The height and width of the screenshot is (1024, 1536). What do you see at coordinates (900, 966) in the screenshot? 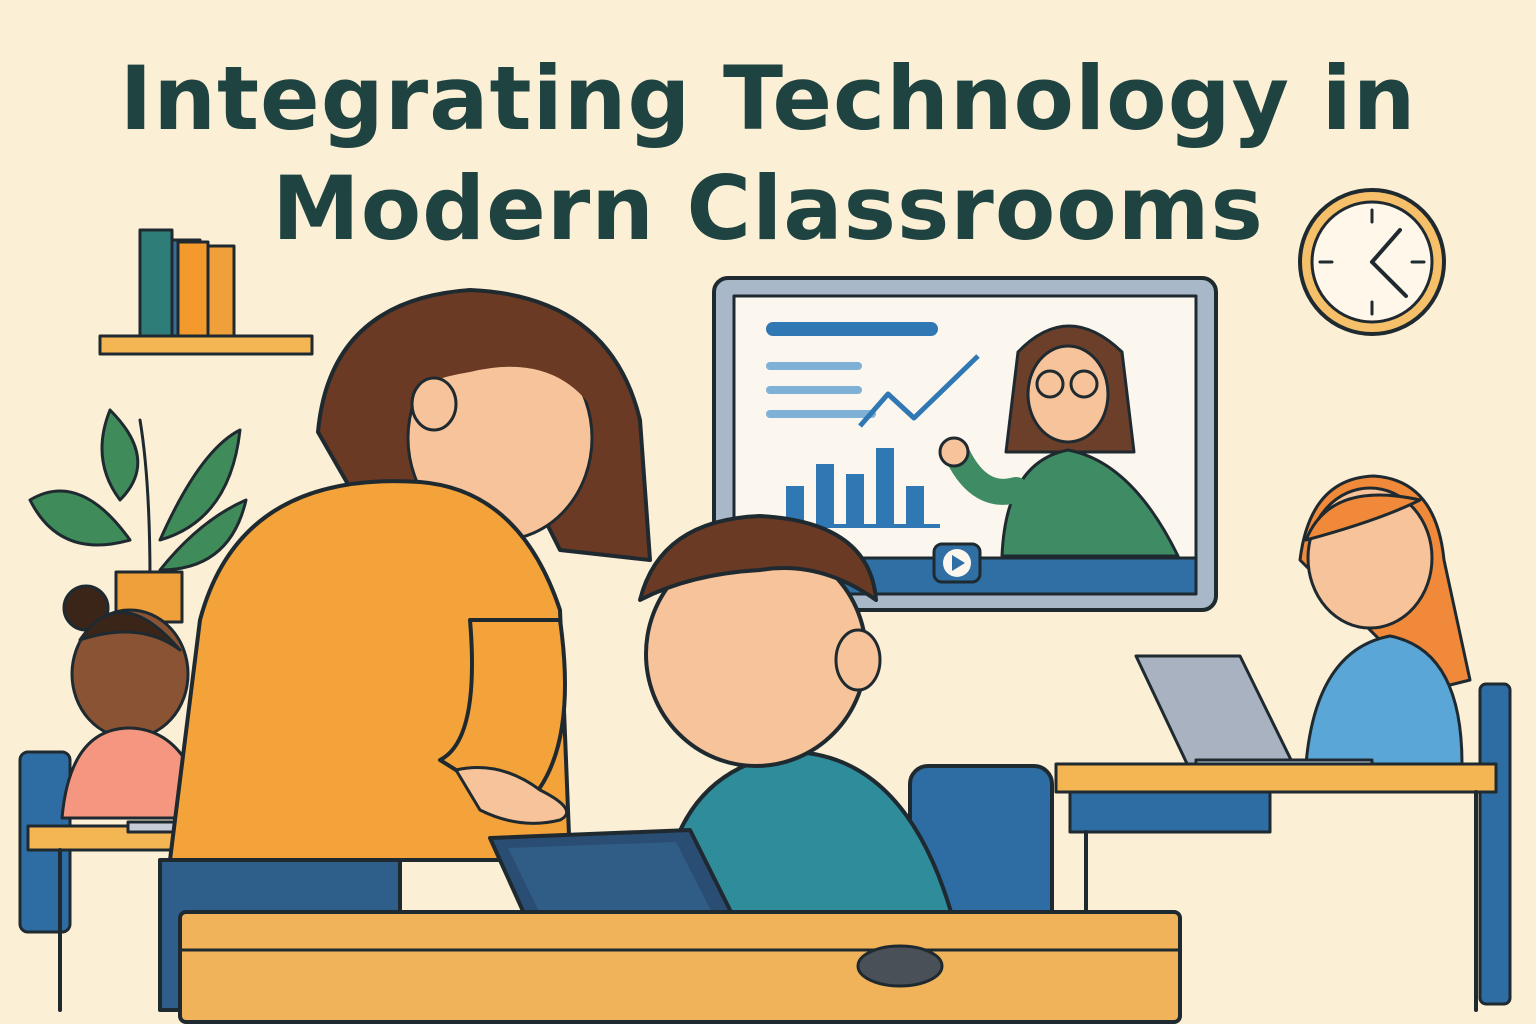
I see `computer-mouse` at bounding box center [900, 966].